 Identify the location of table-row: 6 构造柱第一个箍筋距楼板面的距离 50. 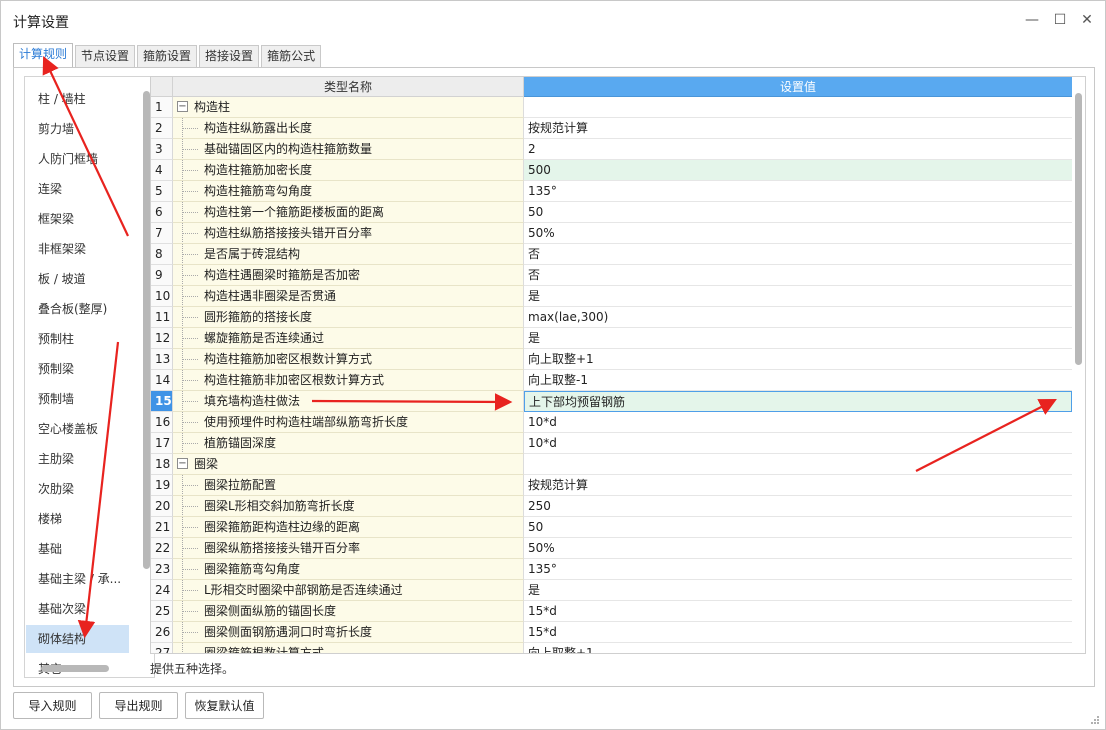
(611, 212).